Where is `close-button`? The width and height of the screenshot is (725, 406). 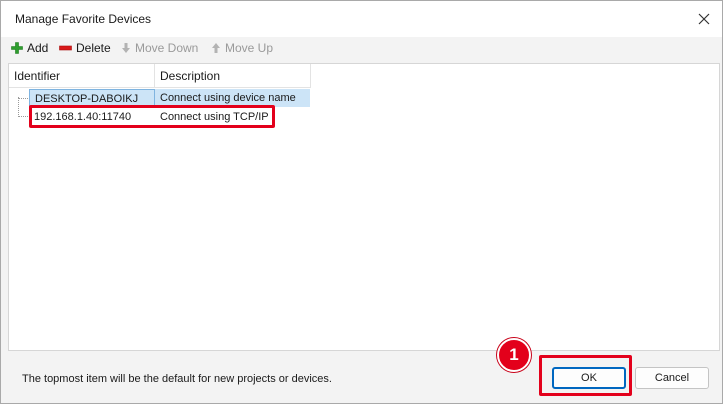
close-button is located at coordinates (704, 19).